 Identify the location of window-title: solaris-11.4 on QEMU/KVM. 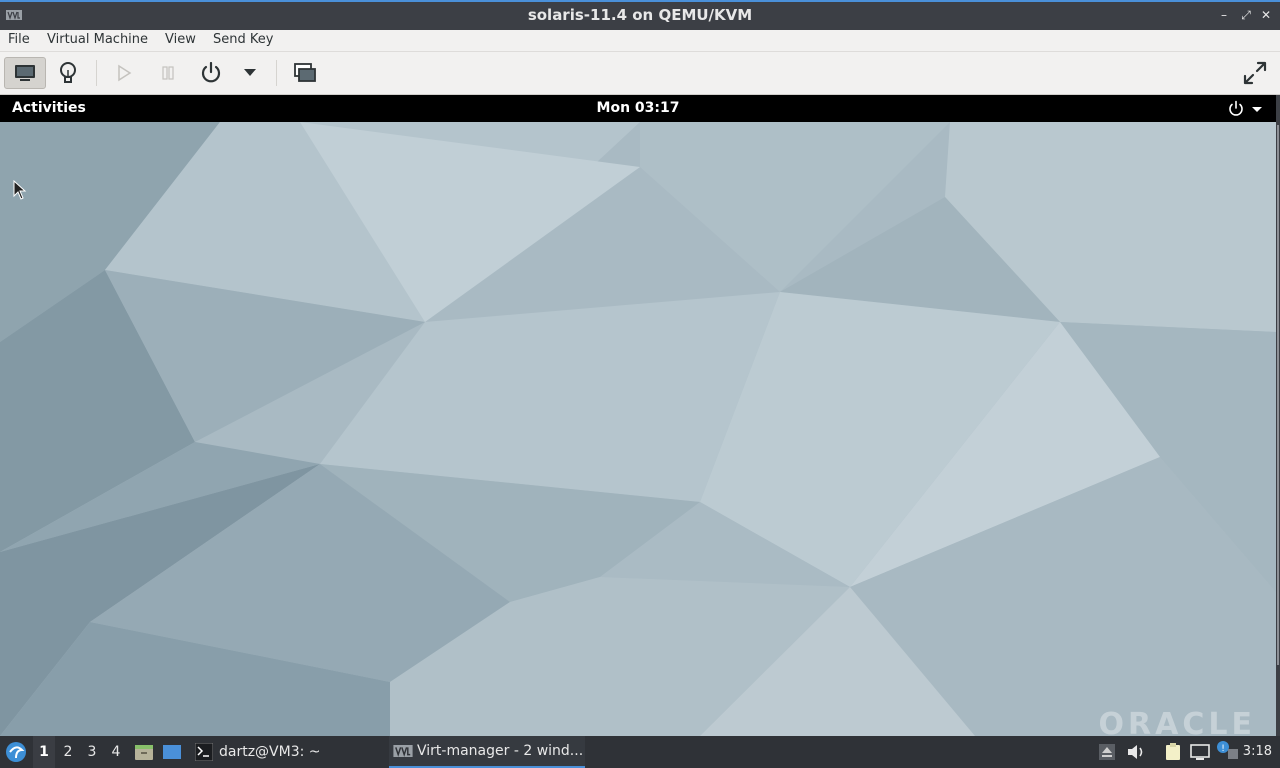
(640, 15).